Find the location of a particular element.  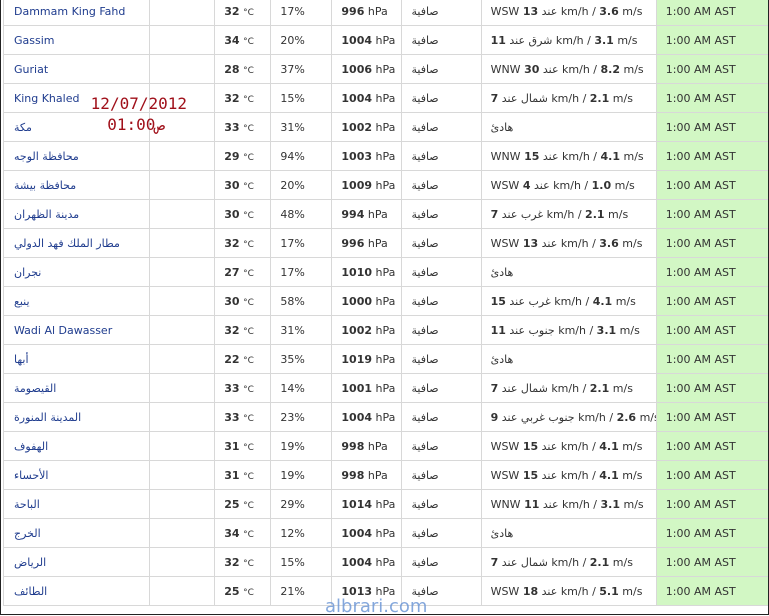

temperature-cell: 29 °C is located at coordinates (243, 156).